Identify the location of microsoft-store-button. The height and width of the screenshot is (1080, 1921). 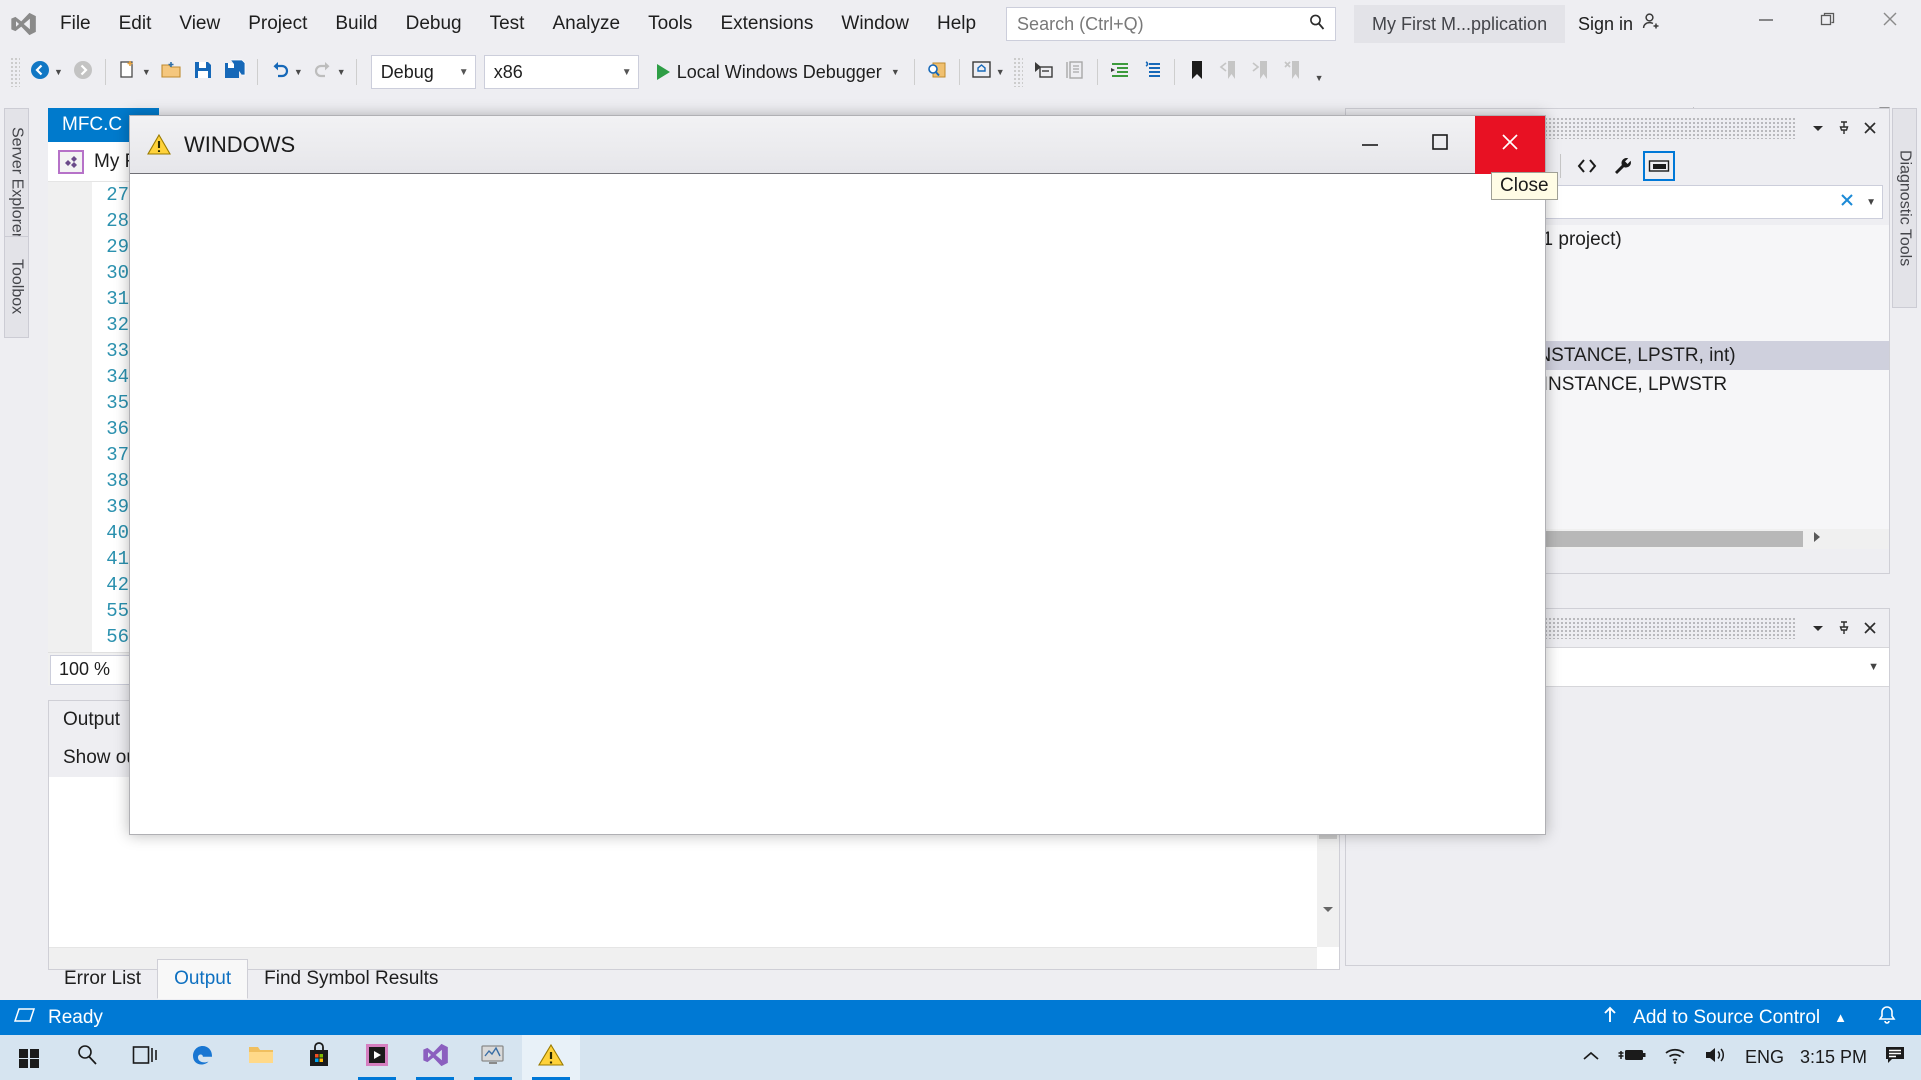
(319, 1057).